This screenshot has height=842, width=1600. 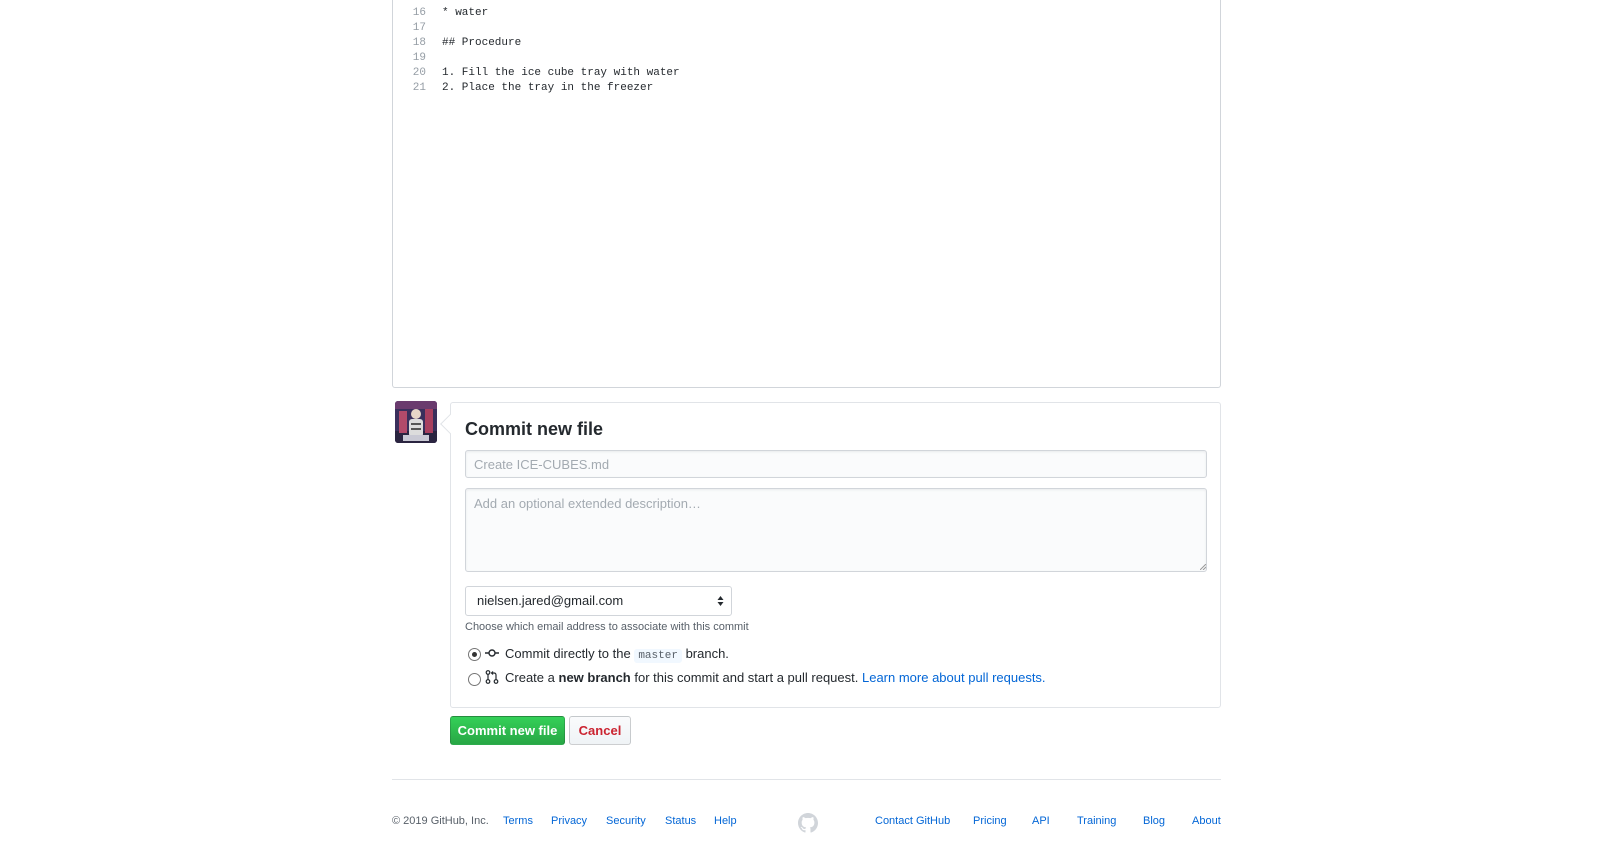 I want to click on option-direct-pre: Commit directly to the, so click(x=568, y=653).